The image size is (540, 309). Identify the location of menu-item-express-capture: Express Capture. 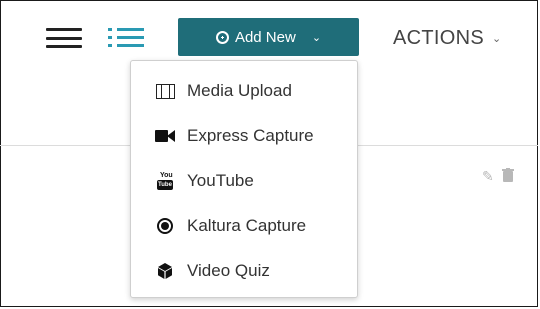
(244, 136).